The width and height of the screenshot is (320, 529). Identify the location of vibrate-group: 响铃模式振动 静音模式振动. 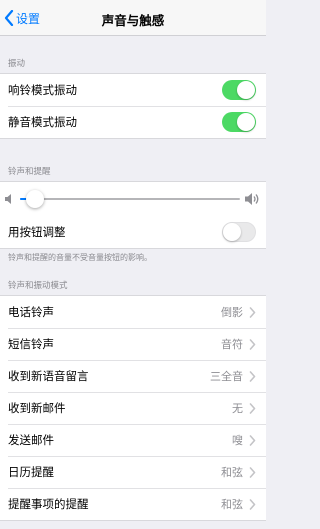
(133, 106).